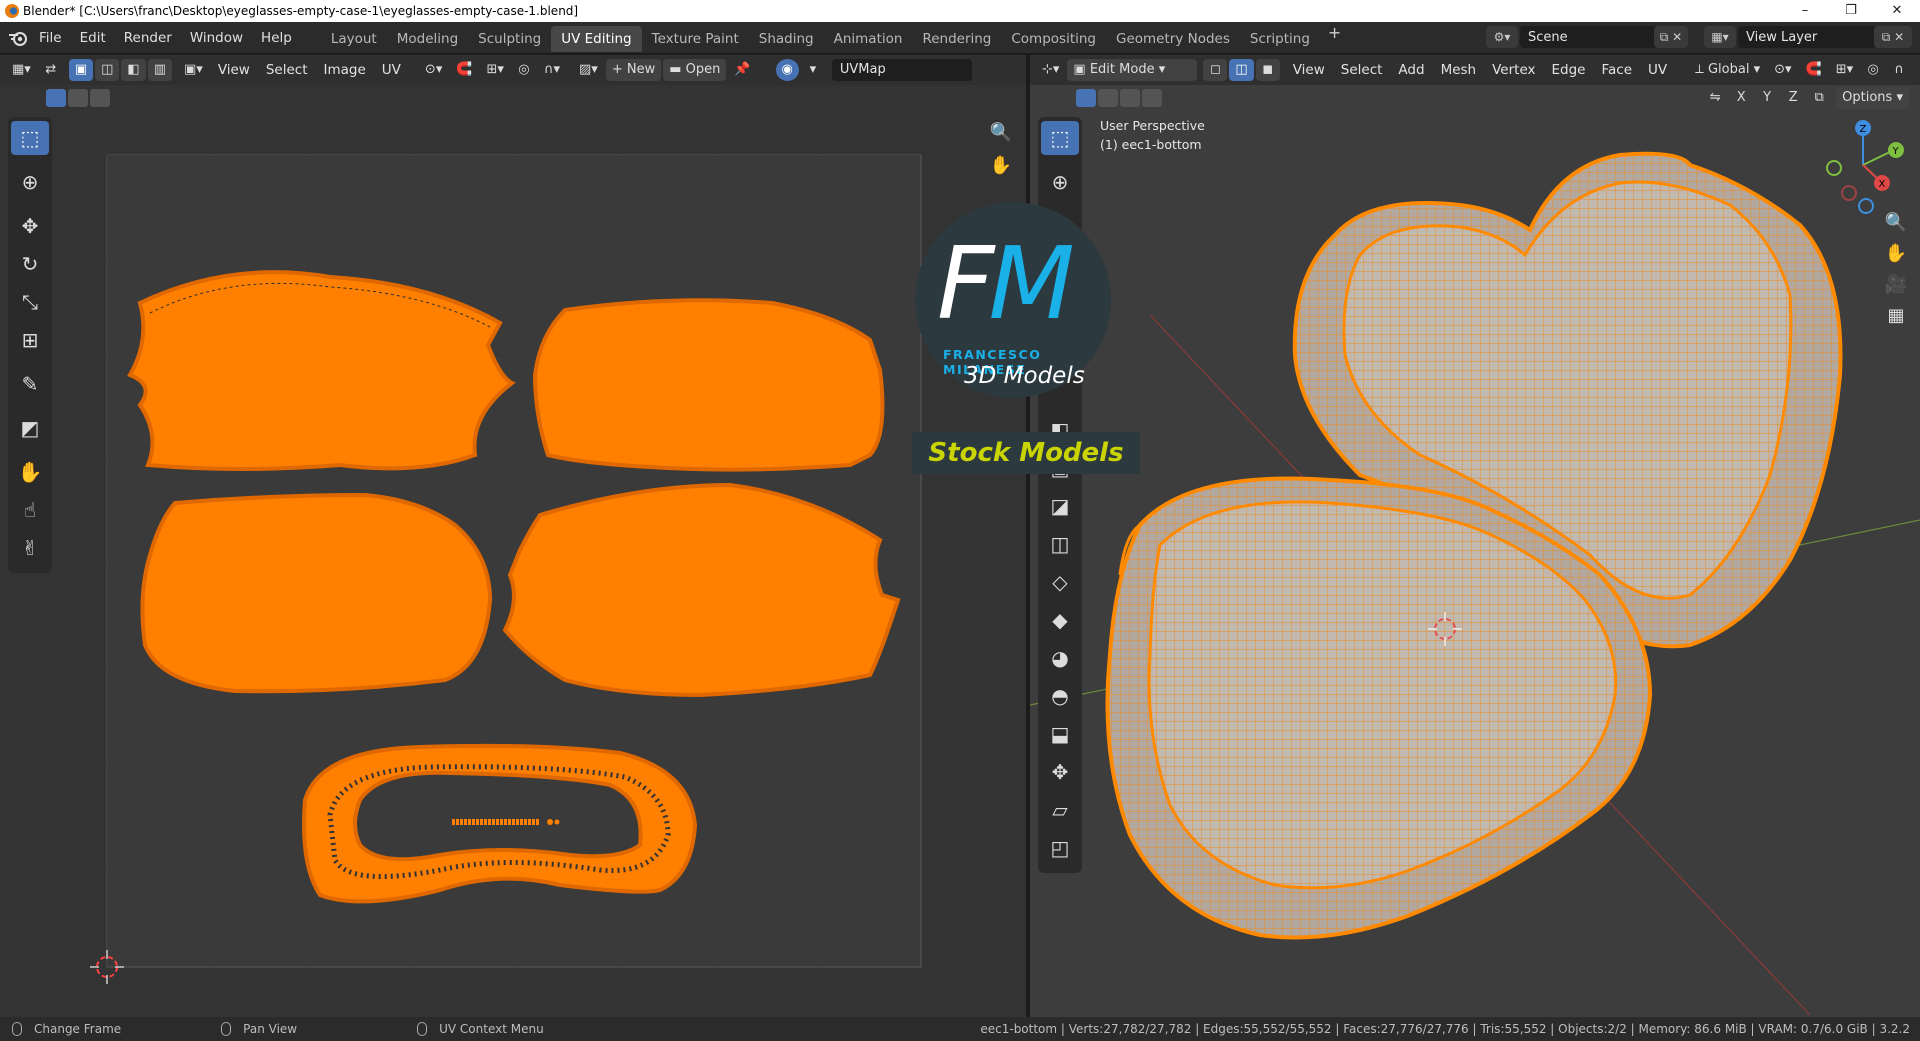 The image size is (1920, 1041). Describe the element at coordinates (1513, 70) in the screenshot. I see `viewport-menu-vertex: Vertex` at that location.